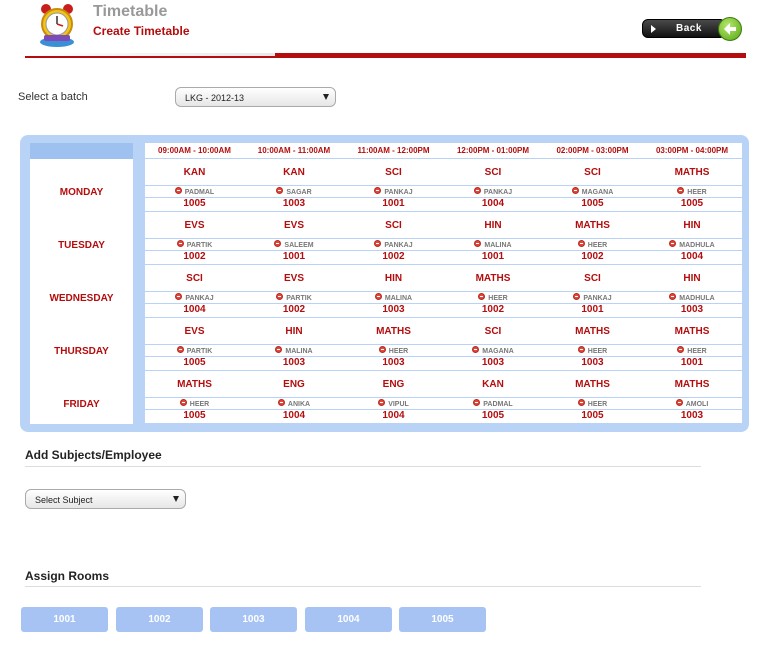 The height and width of the screenshot is (645, 771). I want to click on subject-select: Select Subject, so click(105, 499).